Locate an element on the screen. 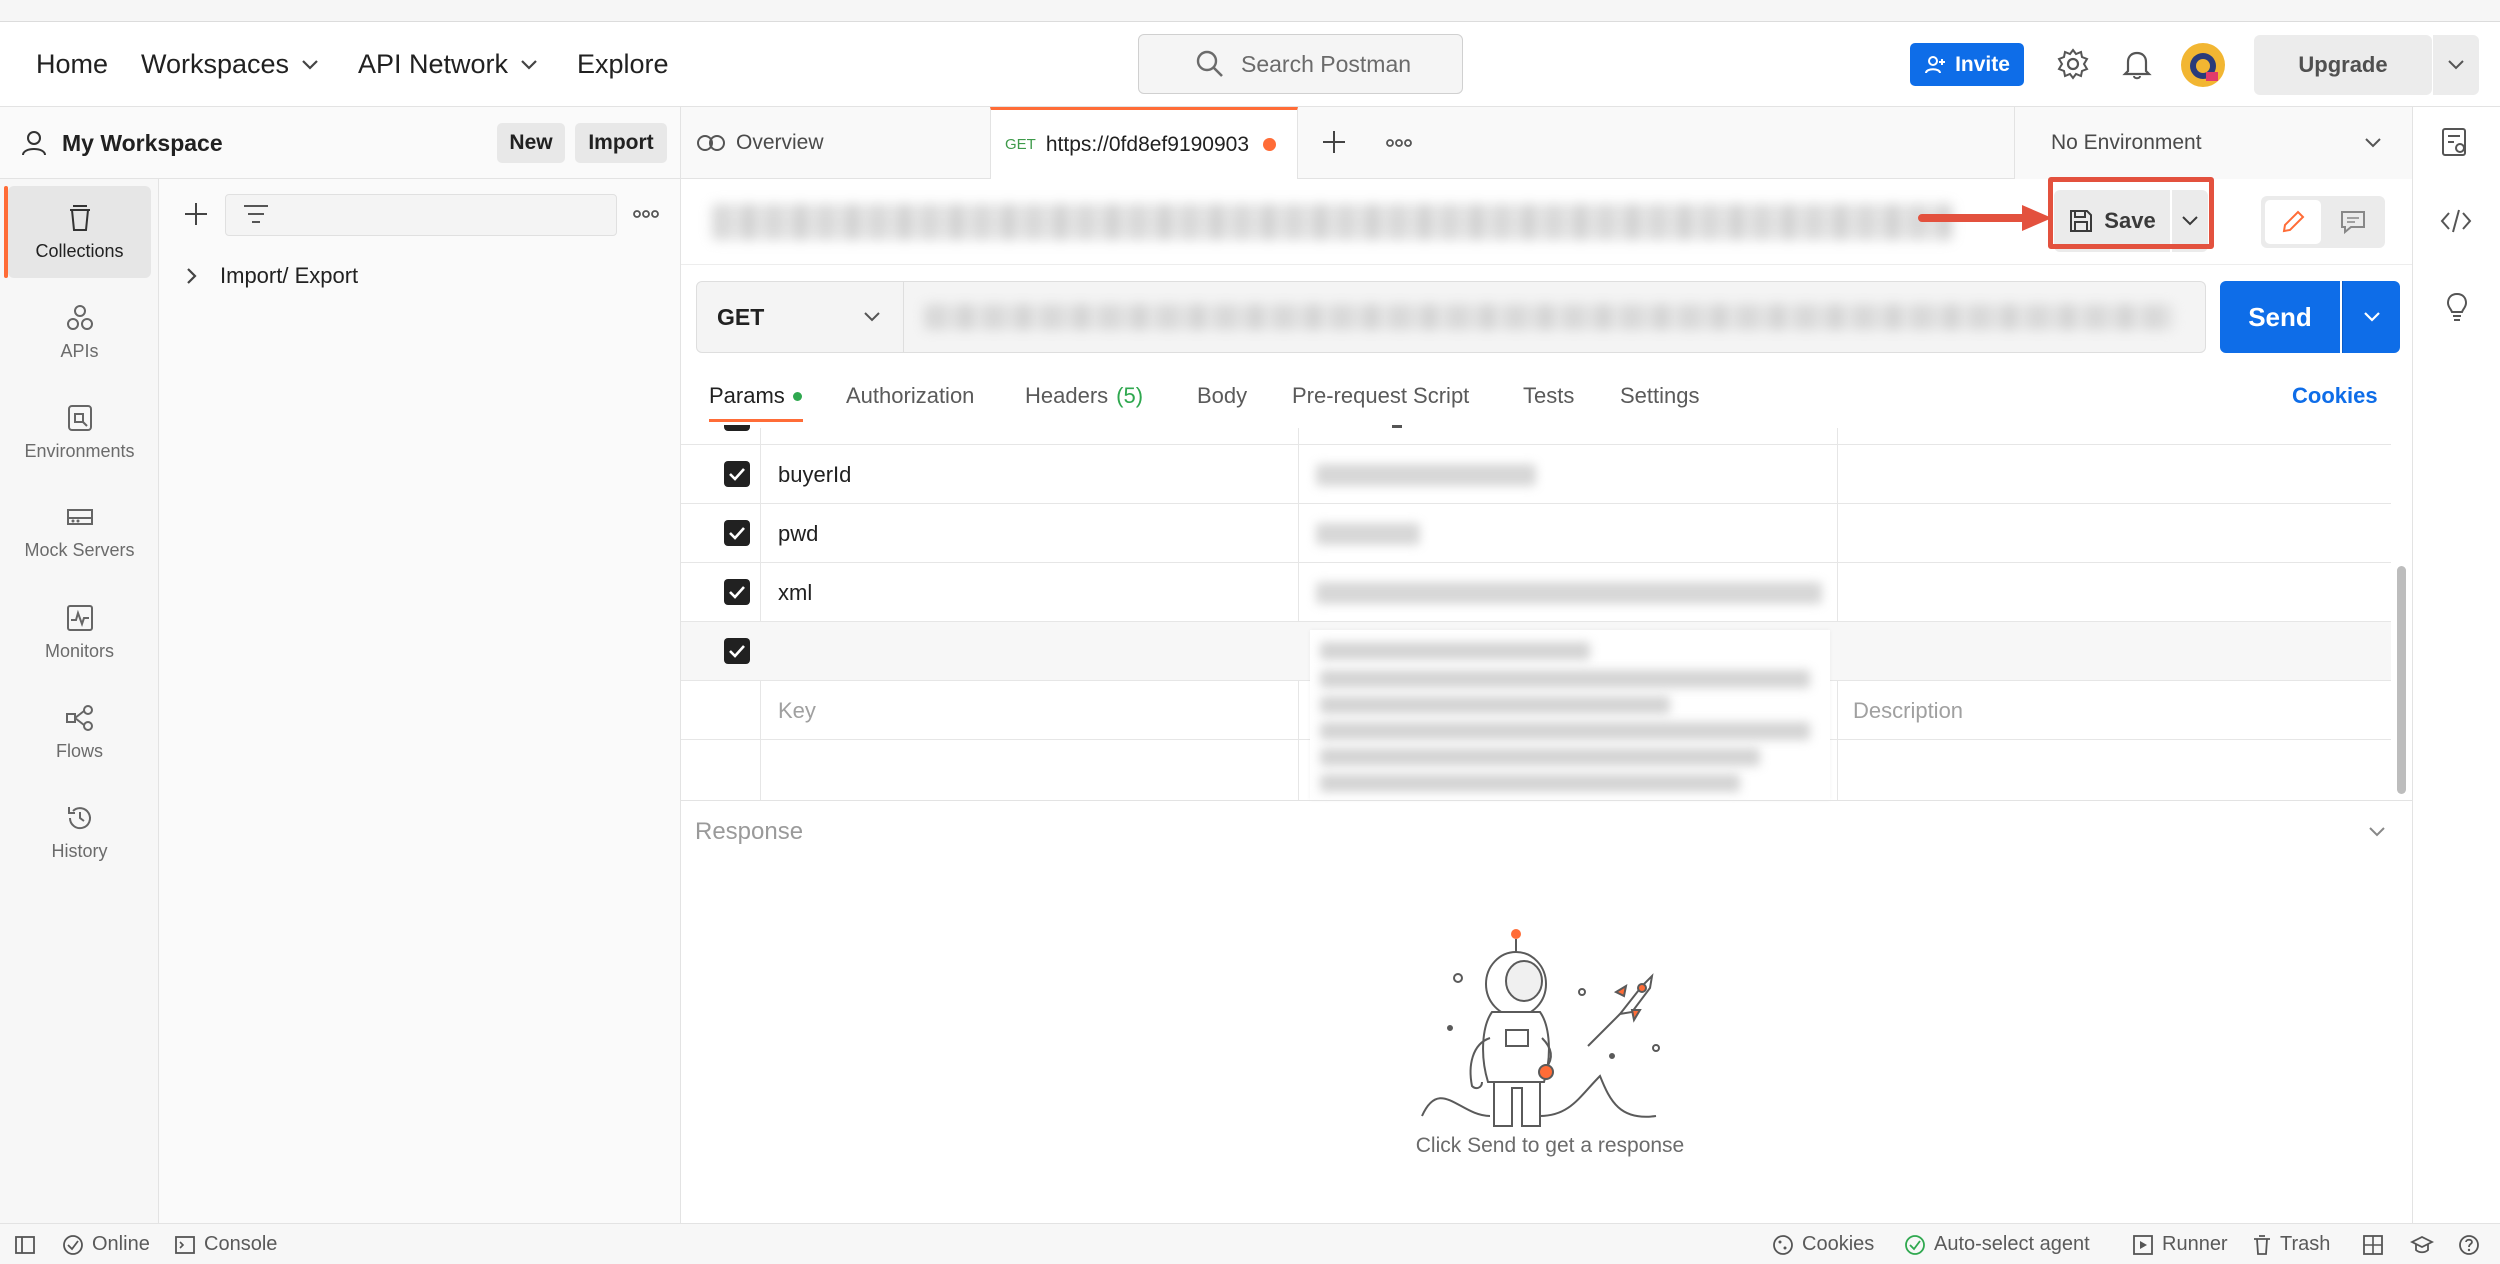  upgrade-button: Upgrade is located at coordinates (2343, 65).